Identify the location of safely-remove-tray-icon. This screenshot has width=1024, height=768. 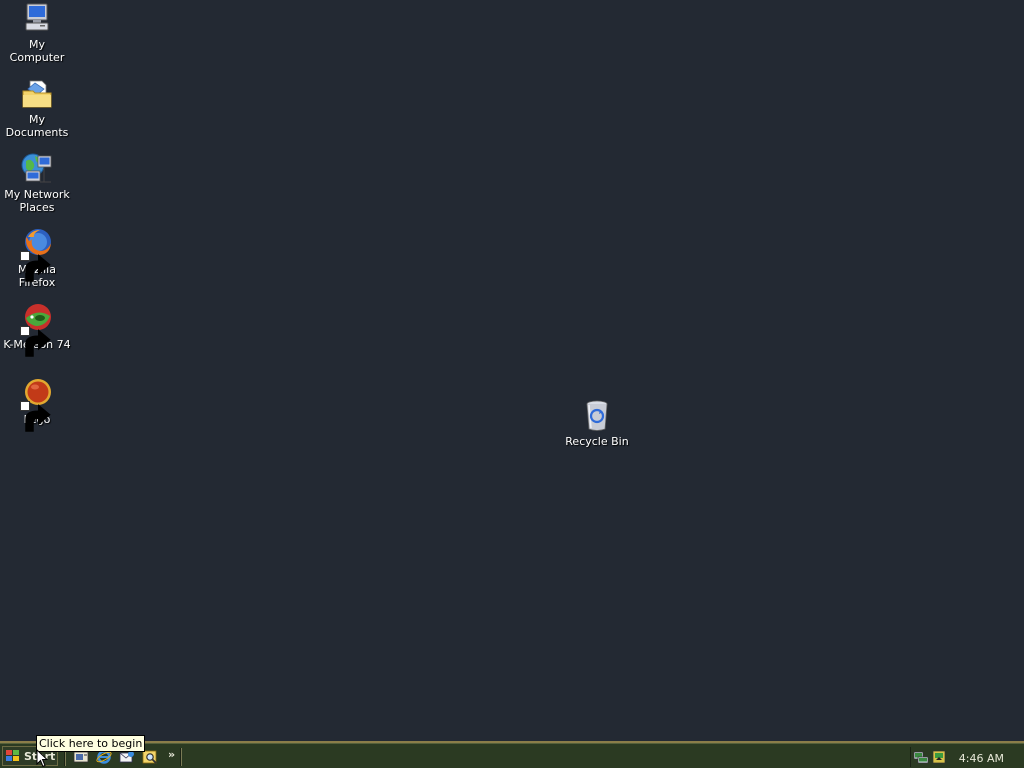
(939, 757).